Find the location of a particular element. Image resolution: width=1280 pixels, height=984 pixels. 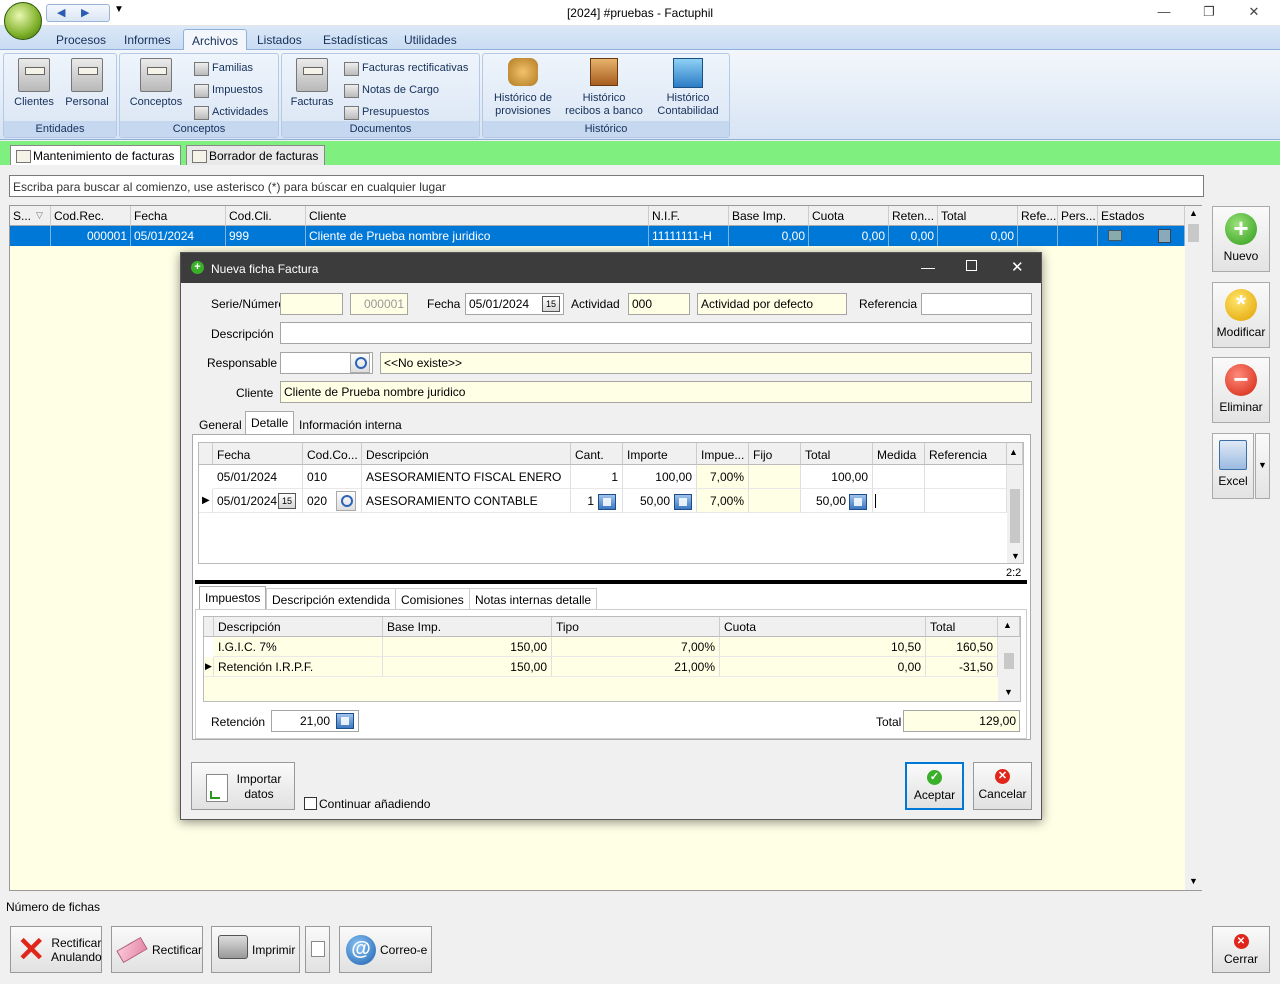

col-fecha: Fecha is located at coordinates (258, 454).